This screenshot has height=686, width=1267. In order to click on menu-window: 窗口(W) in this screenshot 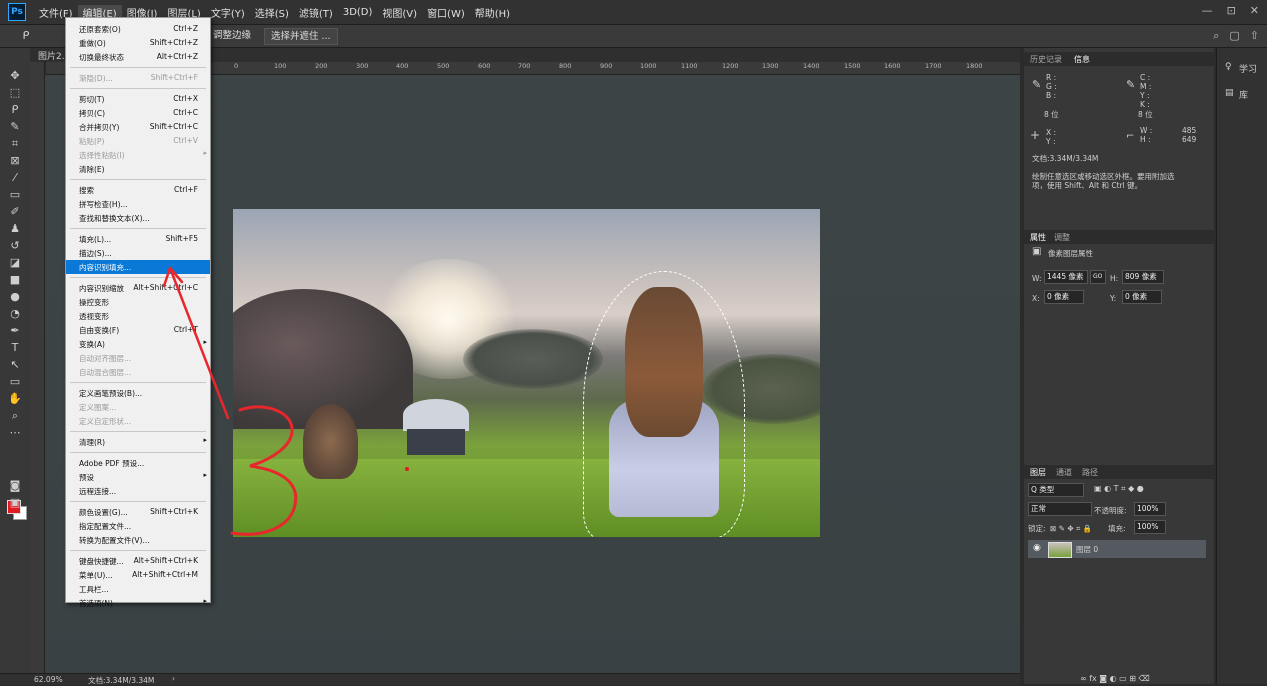, I will do `click(446, 12)`.